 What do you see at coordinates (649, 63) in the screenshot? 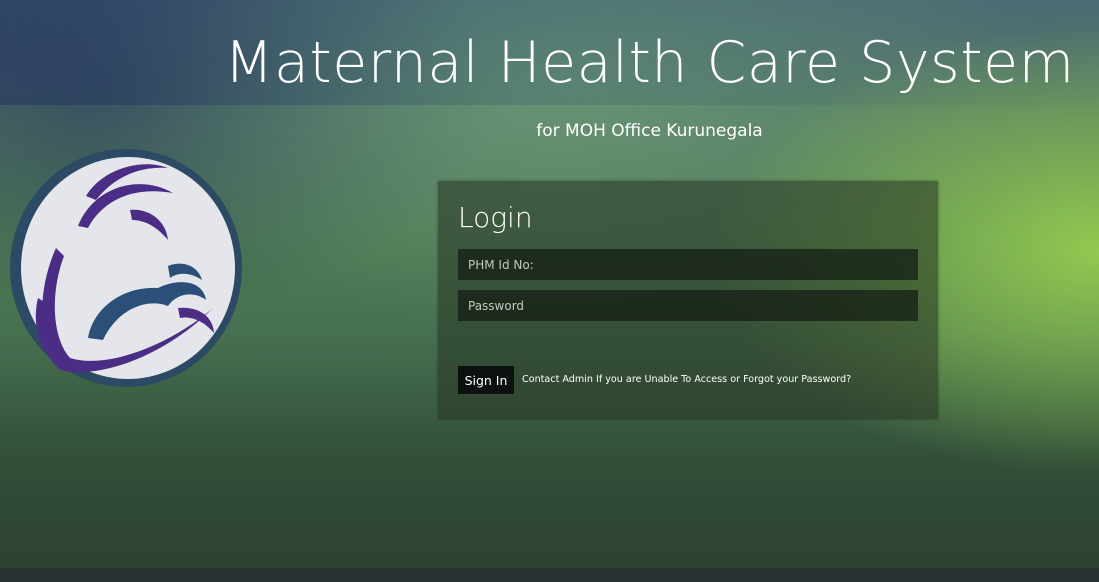
I see `app-title: Maternal Health Care System` at bounding box center [649, 63].